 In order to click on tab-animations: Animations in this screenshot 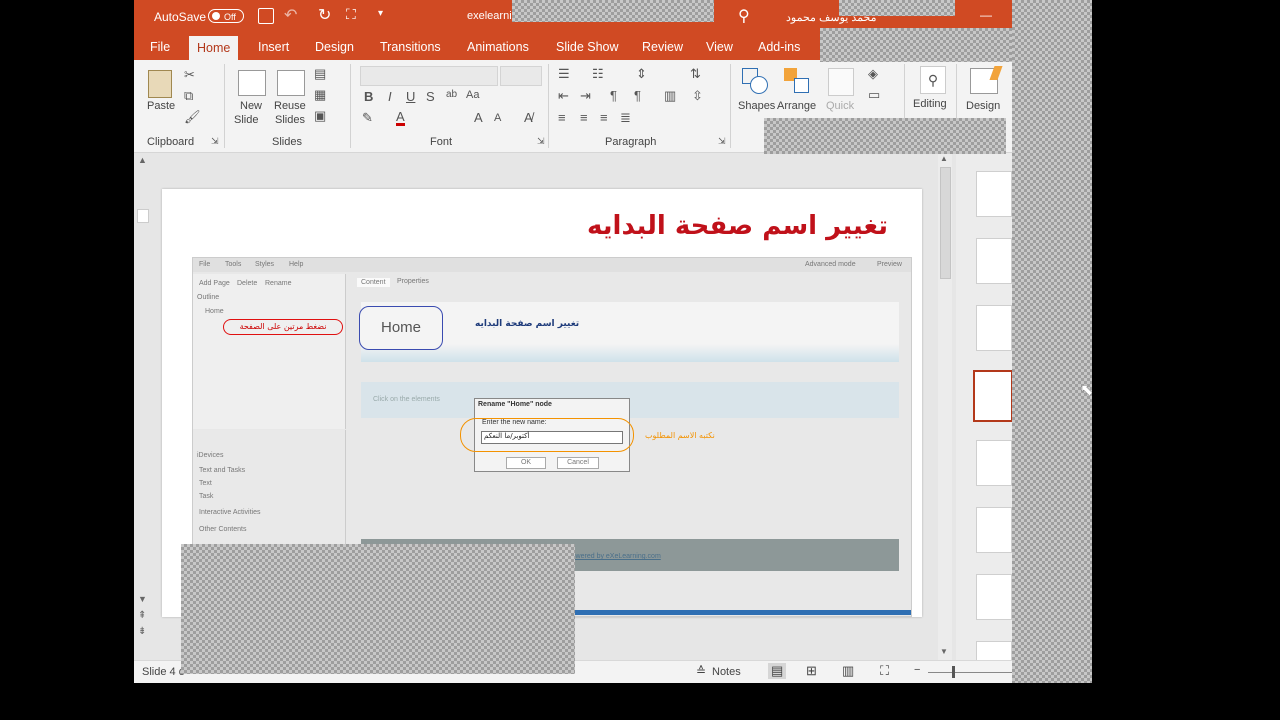, I will do `click(498, 47)`.